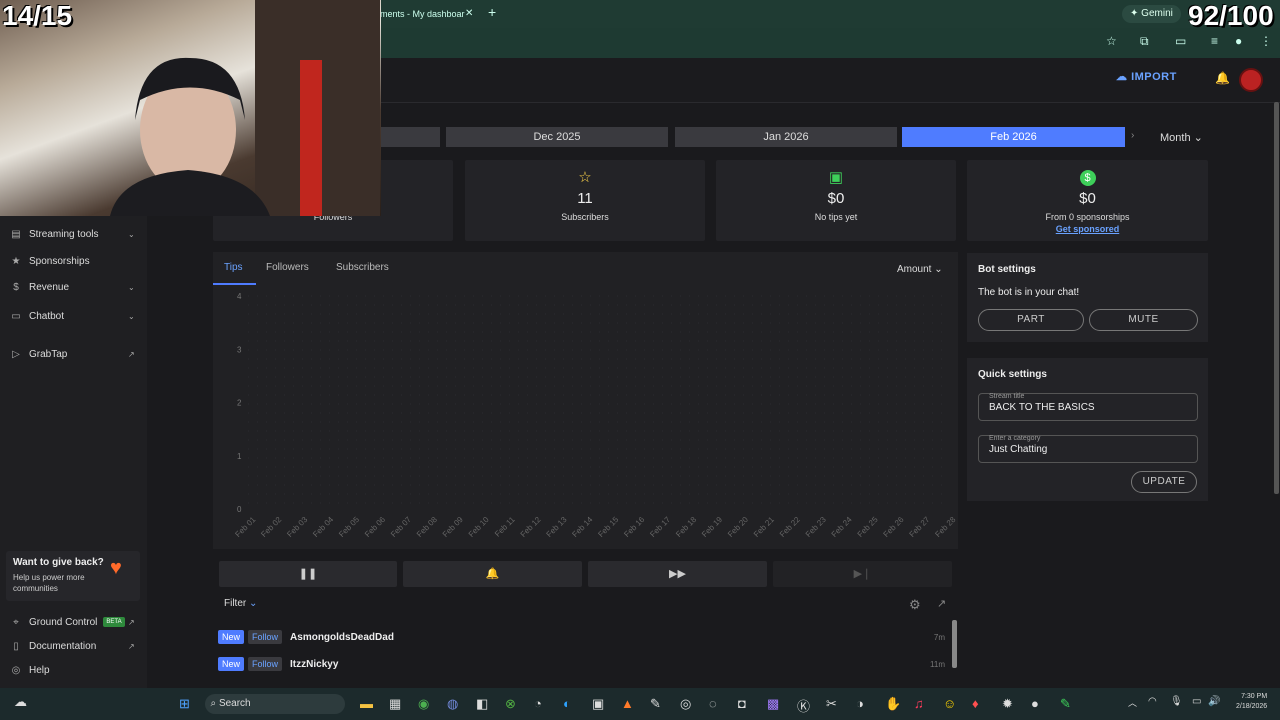 The height and width of the screenshot is (720, 1280). I want to click on profile-icon: ●, so click(1238, 41).